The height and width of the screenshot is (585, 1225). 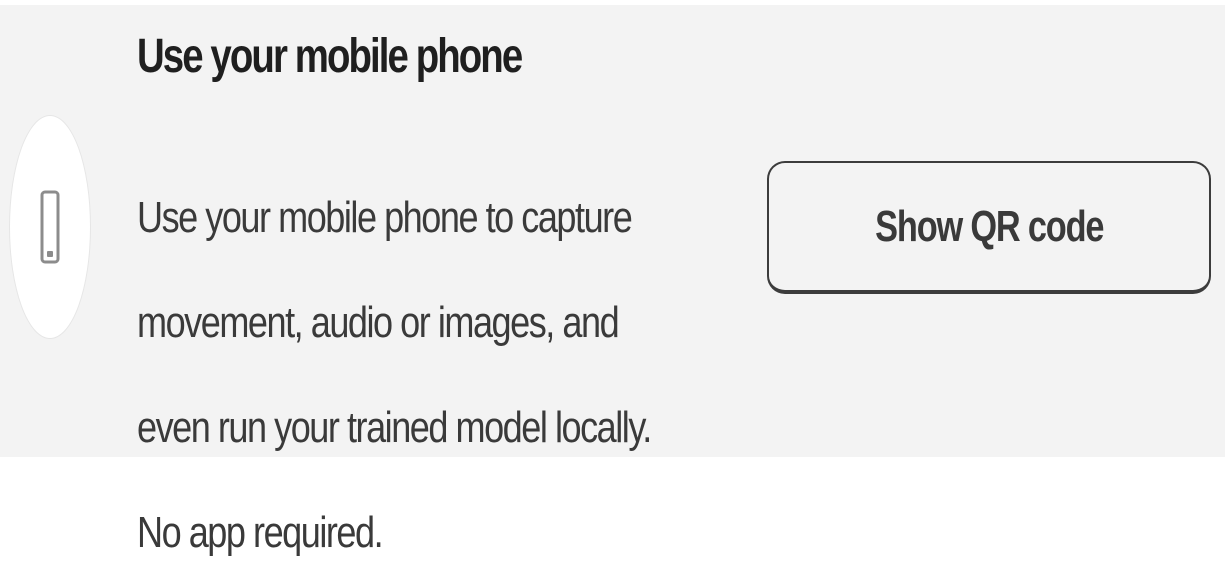 What do you see at coordinates (330, 56) in the screenshot?
I see `card-title: Use your mobile phone` at bounding box center [330, 56].